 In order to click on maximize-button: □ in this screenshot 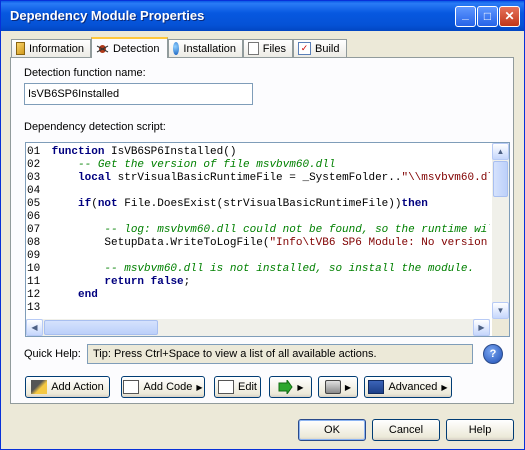, I will do `click(487, 16)`.